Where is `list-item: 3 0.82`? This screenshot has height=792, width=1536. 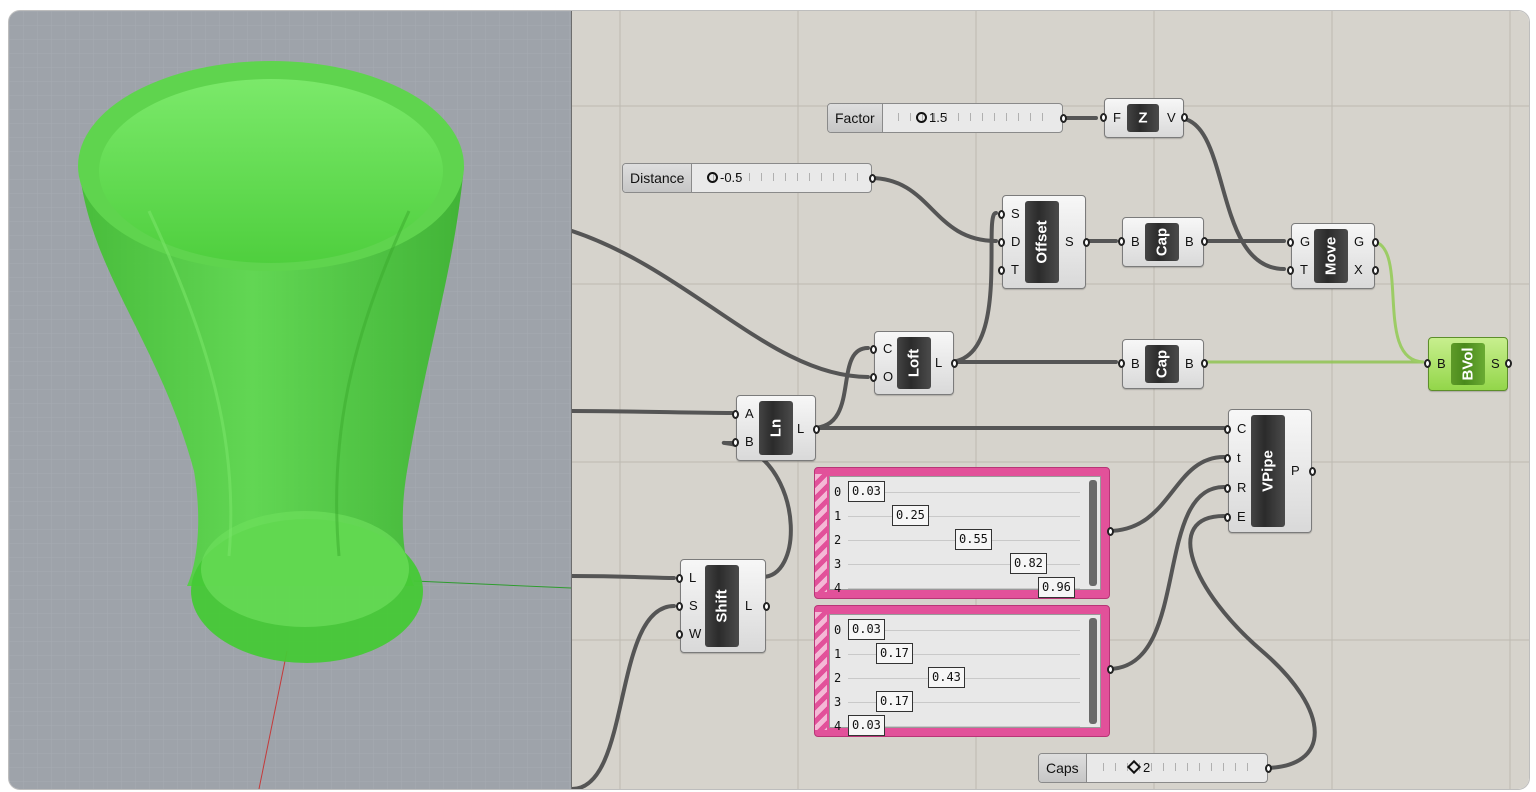 list-item: 3 0.82 is located at coordinates (958, 564).